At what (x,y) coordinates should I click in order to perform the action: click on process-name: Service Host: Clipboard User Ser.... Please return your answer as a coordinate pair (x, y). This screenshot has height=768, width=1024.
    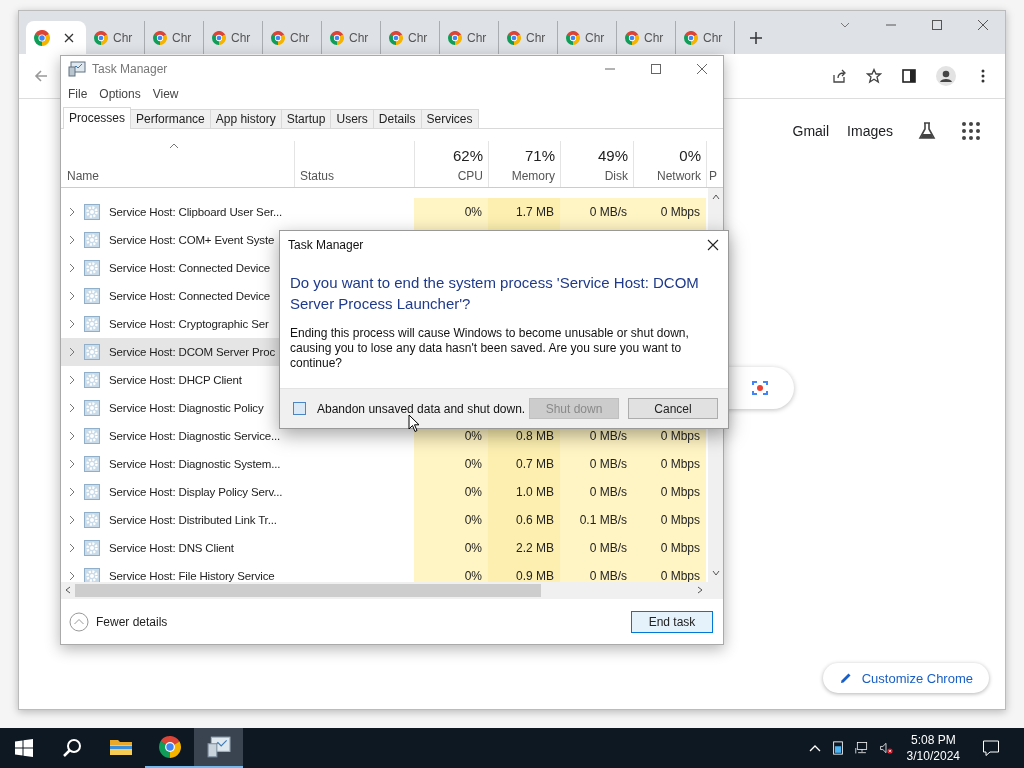
    Looking at the image, I should click on (196, 212).